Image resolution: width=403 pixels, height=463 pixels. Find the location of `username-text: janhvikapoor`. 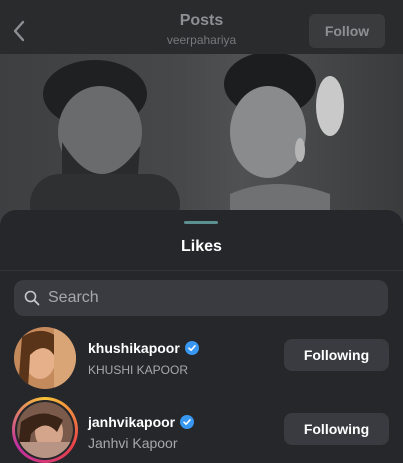

username-text: janhvikapoor is located at coordinates (132, 422).